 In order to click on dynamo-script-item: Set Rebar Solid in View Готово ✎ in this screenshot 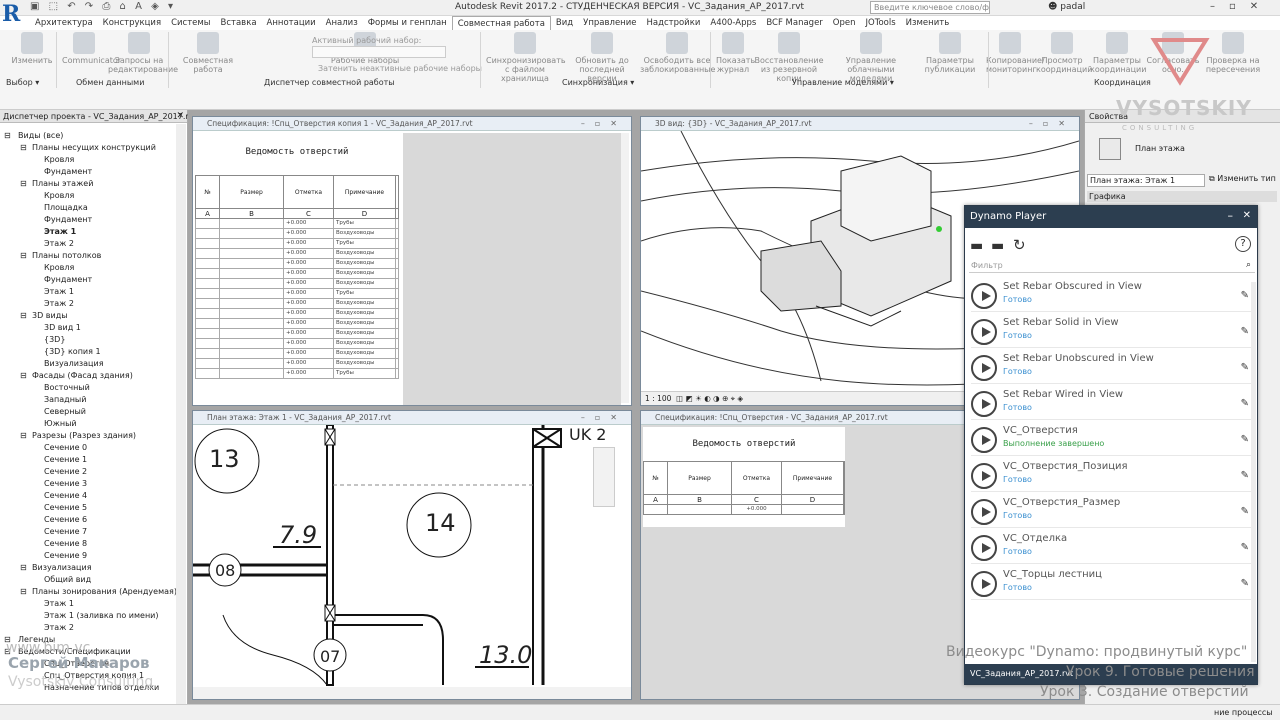, I will do `click(1113, 331)`.